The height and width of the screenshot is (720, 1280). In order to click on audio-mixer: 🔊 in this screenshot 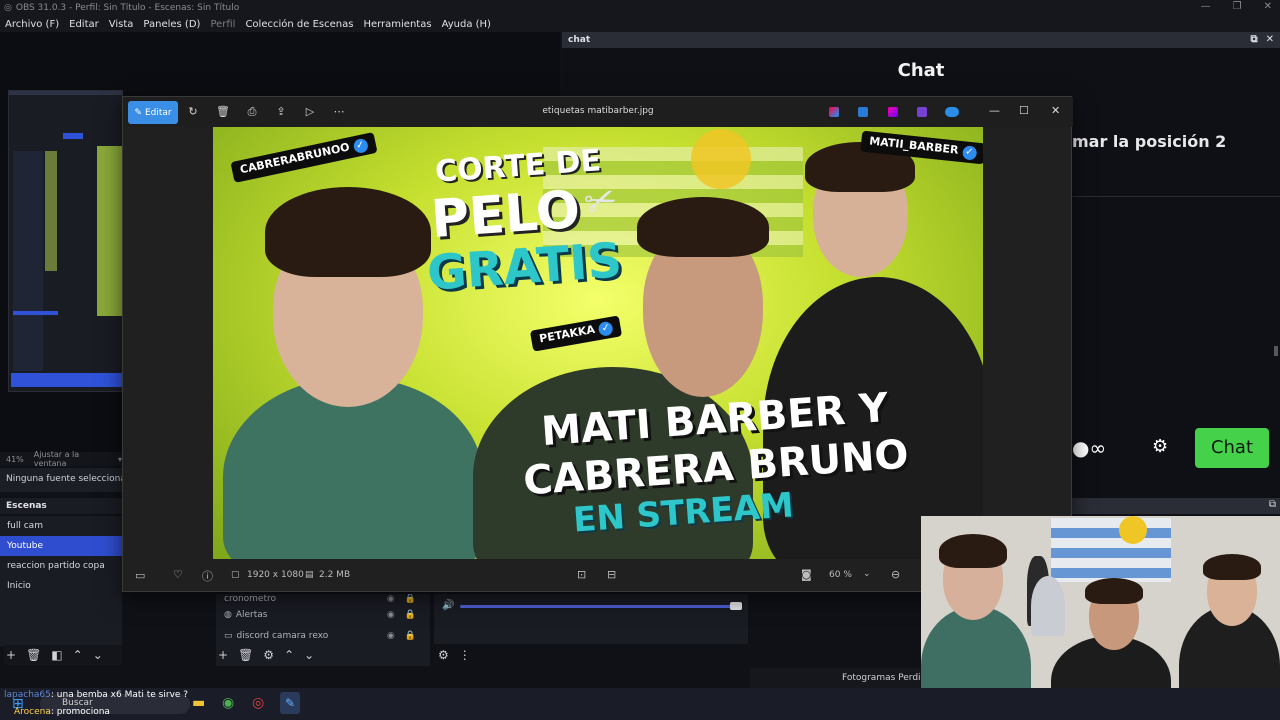, I will do `click(591, 619)`.